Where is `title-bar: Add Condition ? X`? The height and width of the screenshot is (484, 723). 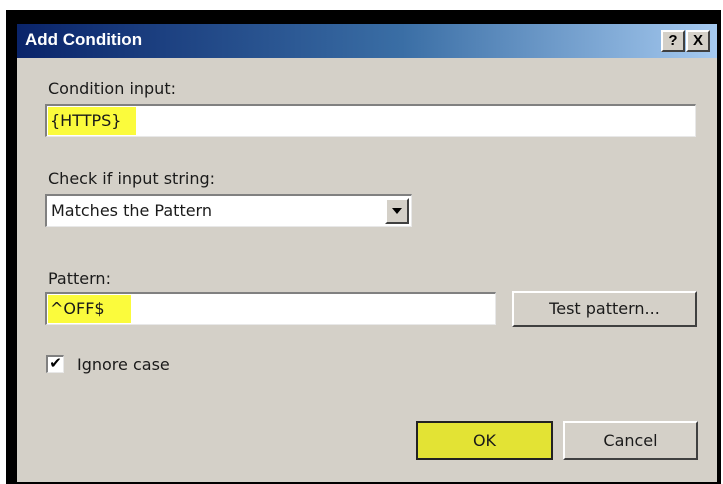 title-bar: Add Condition ? X is located at coordinates (367, 41).